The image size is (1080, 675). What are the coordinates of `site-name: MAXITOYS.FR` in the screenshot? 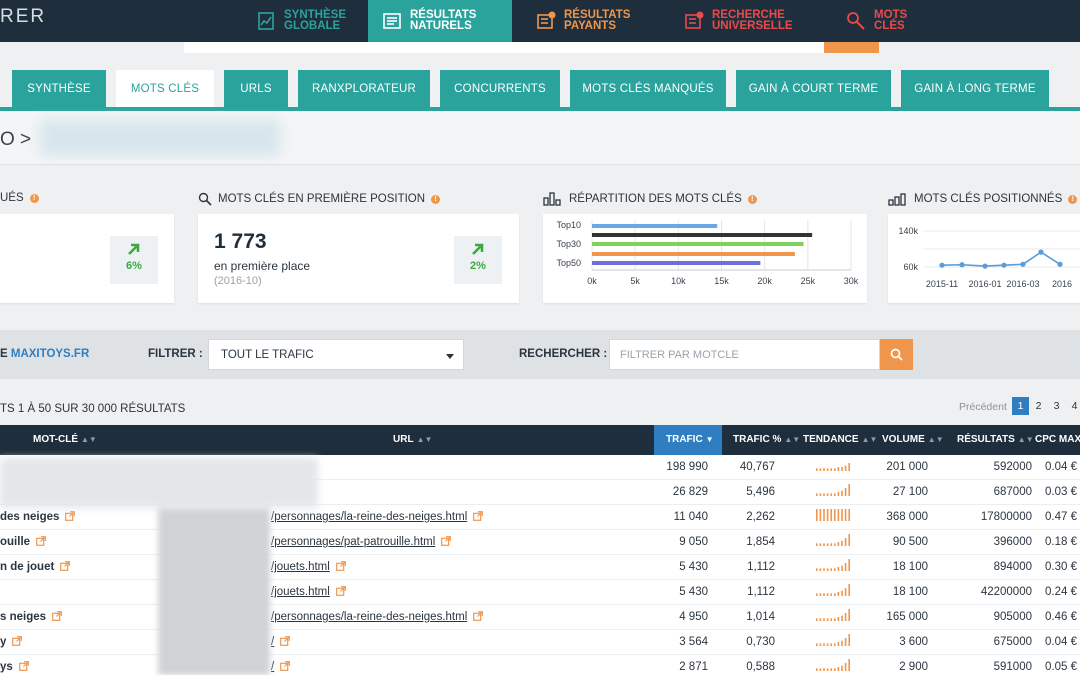 It's located at (50, 354).